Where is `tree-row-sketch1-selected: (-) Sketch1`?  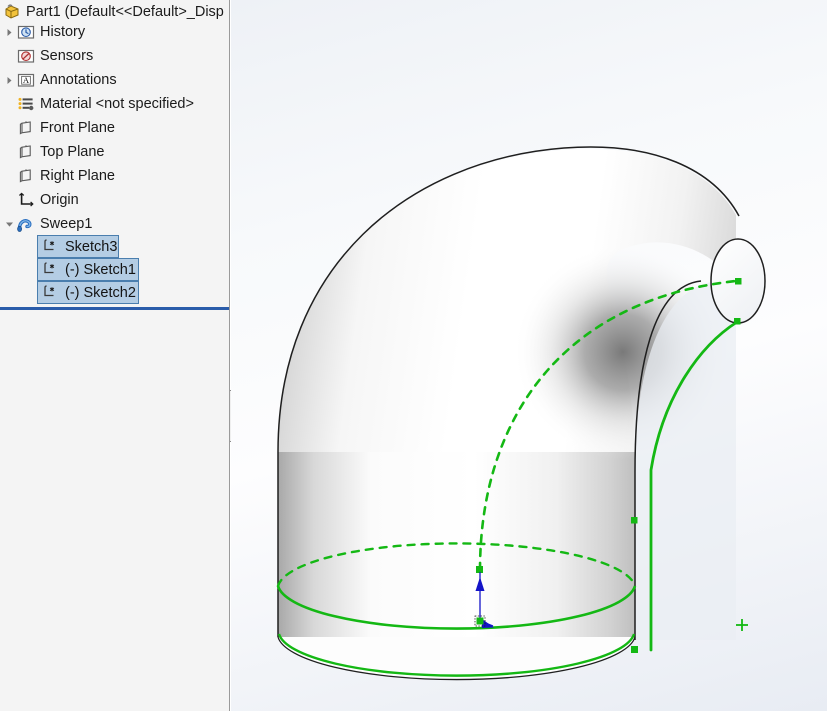 tree-row-sketch1-selected: (-) Sketch1 is located at coordinates (88, 269).